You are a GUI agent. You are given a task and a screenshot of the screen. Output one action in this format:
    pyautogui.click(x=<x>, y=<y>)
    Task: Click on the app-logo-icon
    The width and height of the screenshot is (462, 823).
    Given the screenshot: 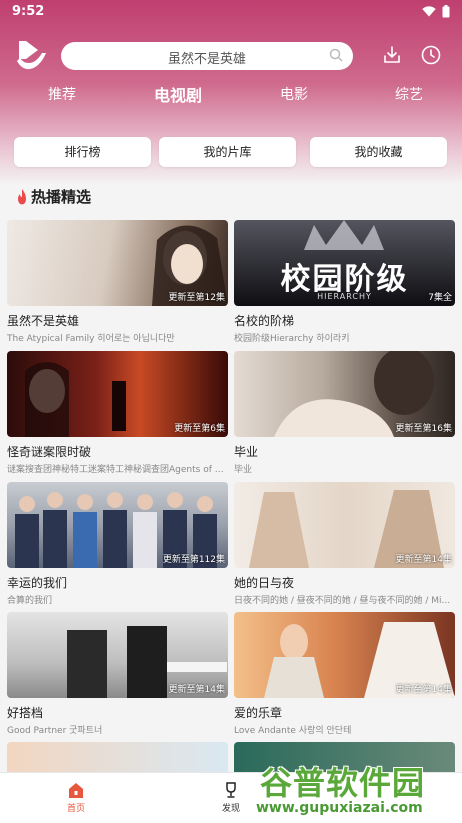 What is the action you would take?
    pyautogui.click(x=31, y=55)
    